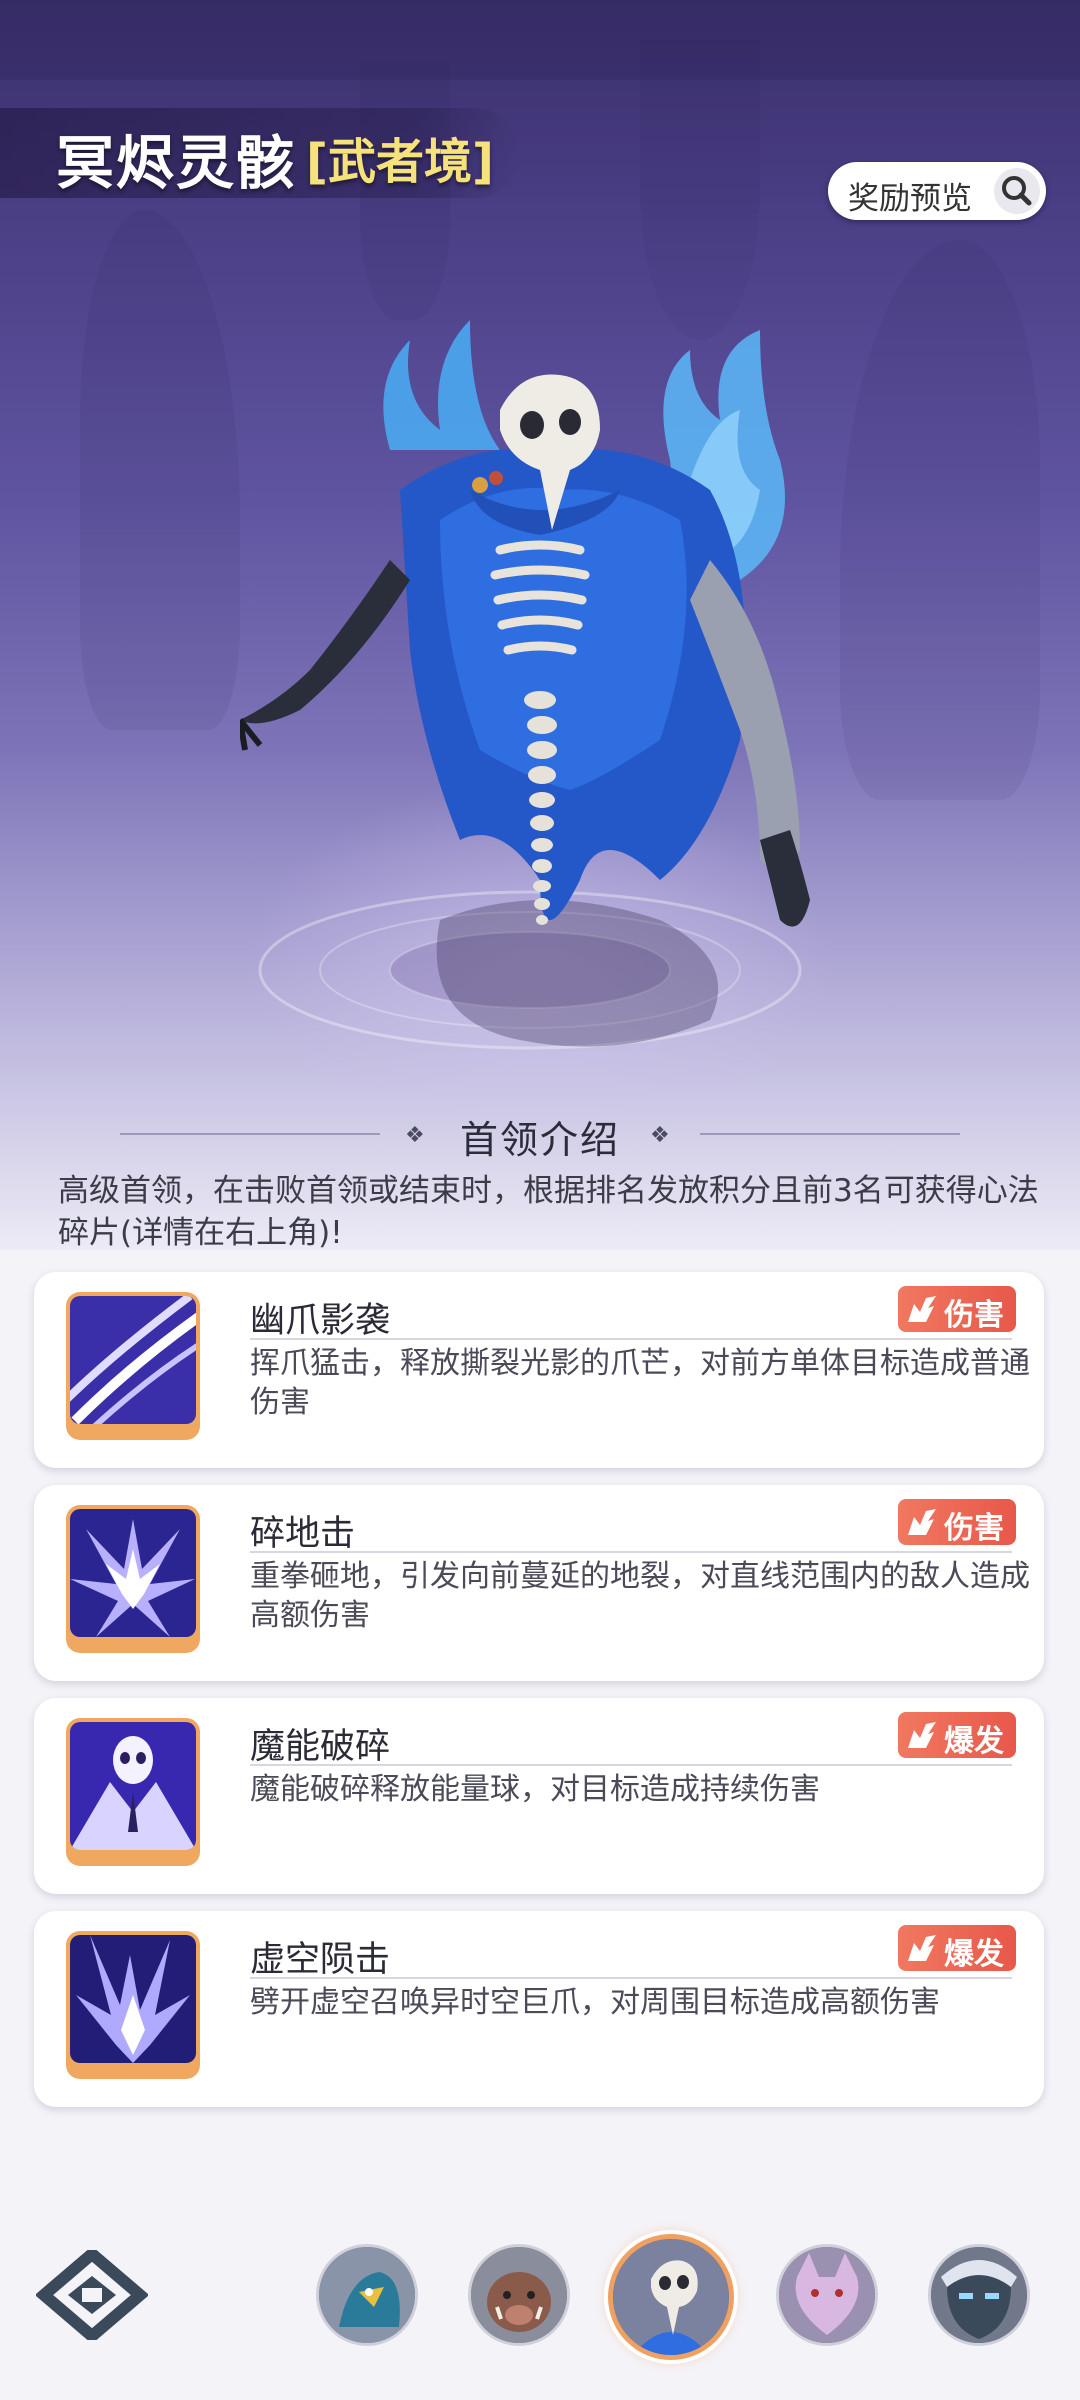  Describe the element at coordinates (320, 1321) in the screenshot. I see `skill-name: 幽爪影袭` at that location.